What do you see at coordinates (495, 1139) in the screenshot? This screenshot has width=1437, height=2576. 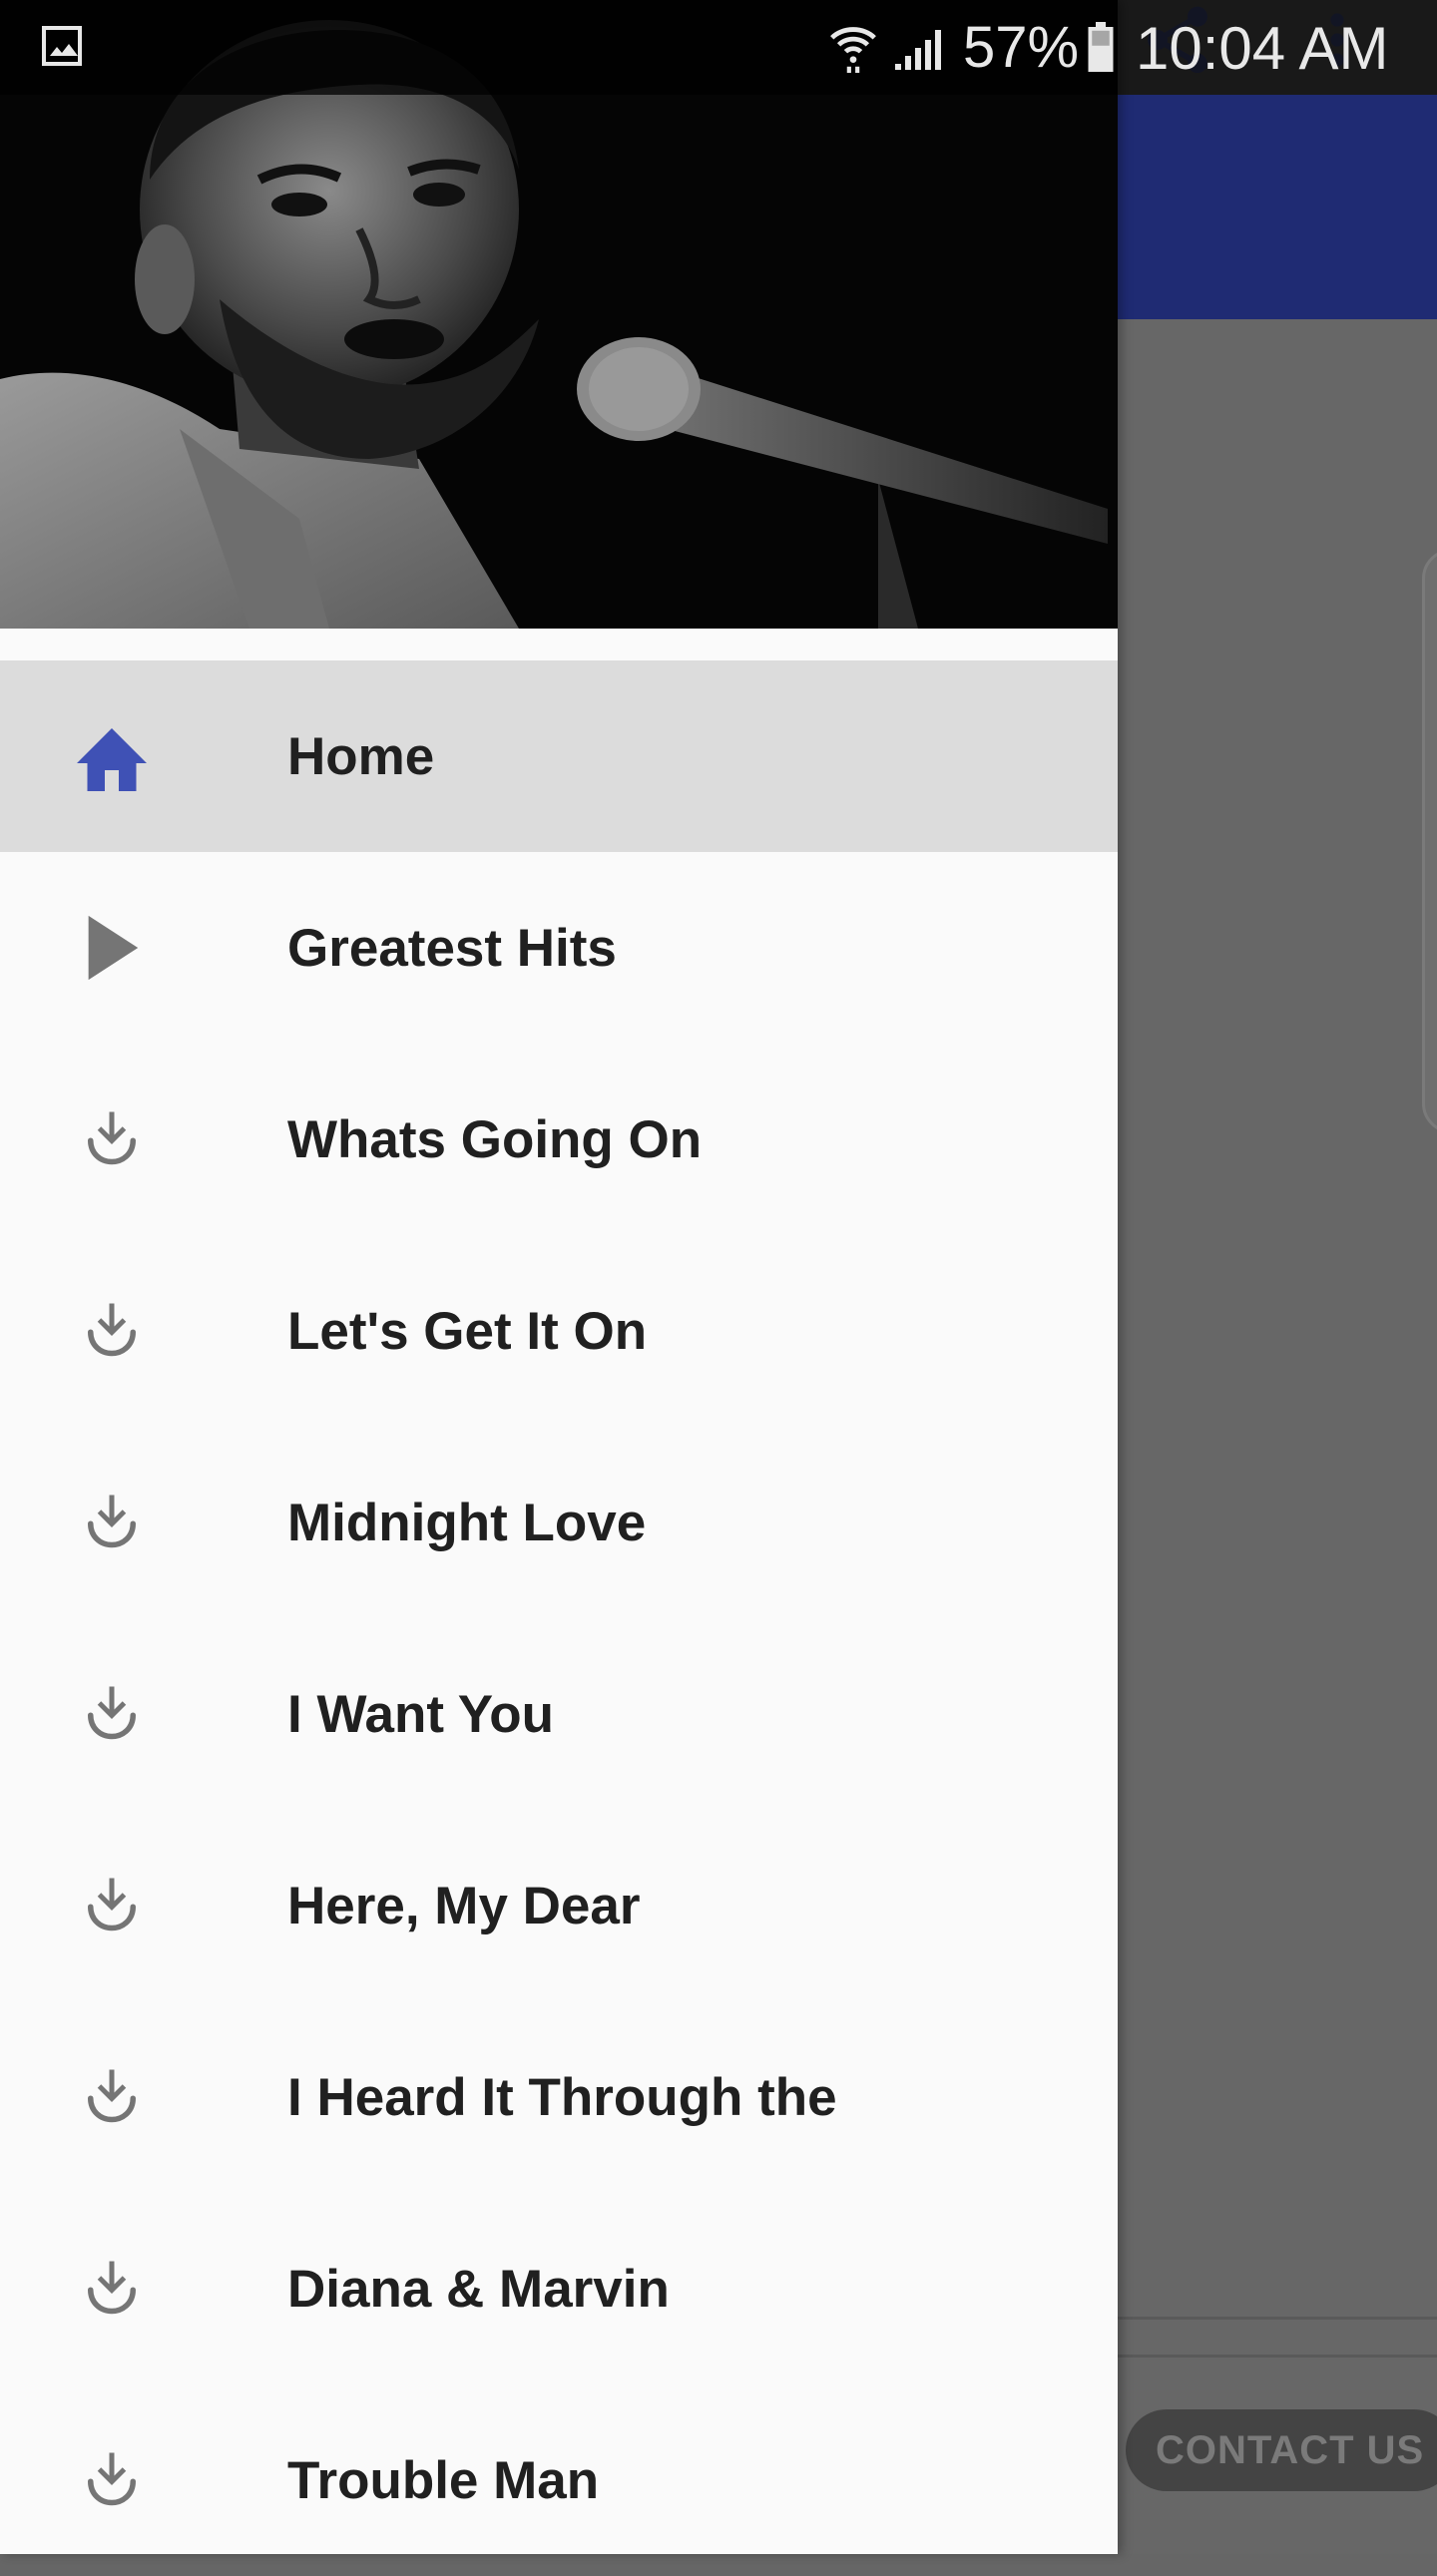 I see `drawer-item-label: Whats Going On` at bounding box center [495, 1139].